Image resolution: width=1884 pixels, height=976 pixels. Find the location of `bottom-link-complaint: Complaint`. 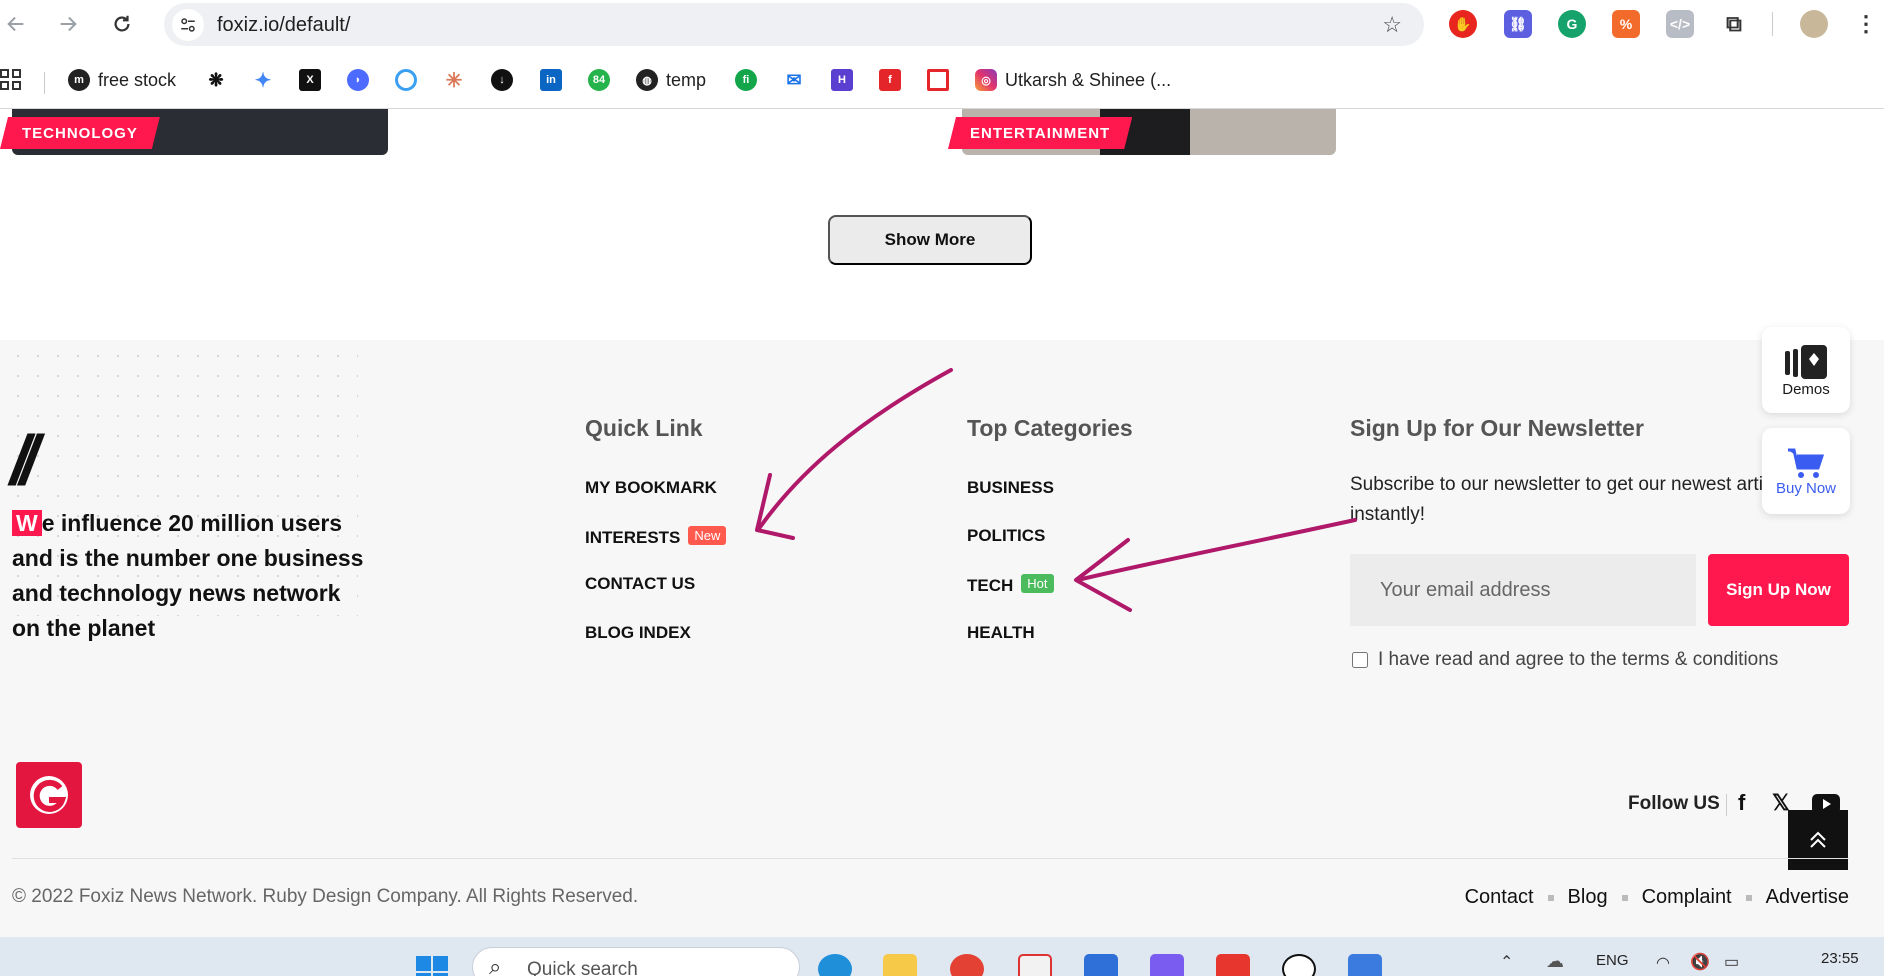

bottom-link-complaint: Complaint is located at coordinates (1687, 897).